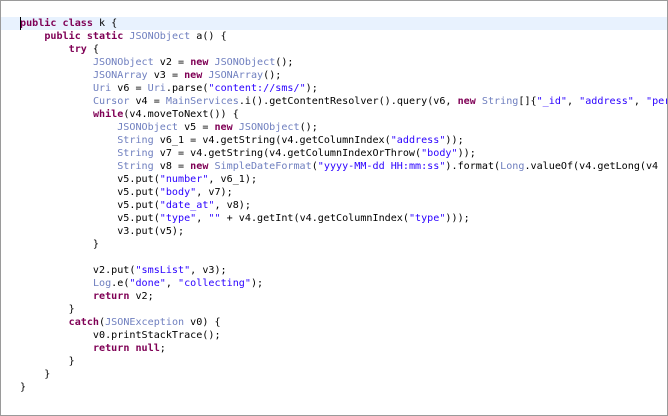  What do you see at coordinates (145, 322) in the screenshot?
I see `type-name: JSONException` at bounding box center [145, 322].